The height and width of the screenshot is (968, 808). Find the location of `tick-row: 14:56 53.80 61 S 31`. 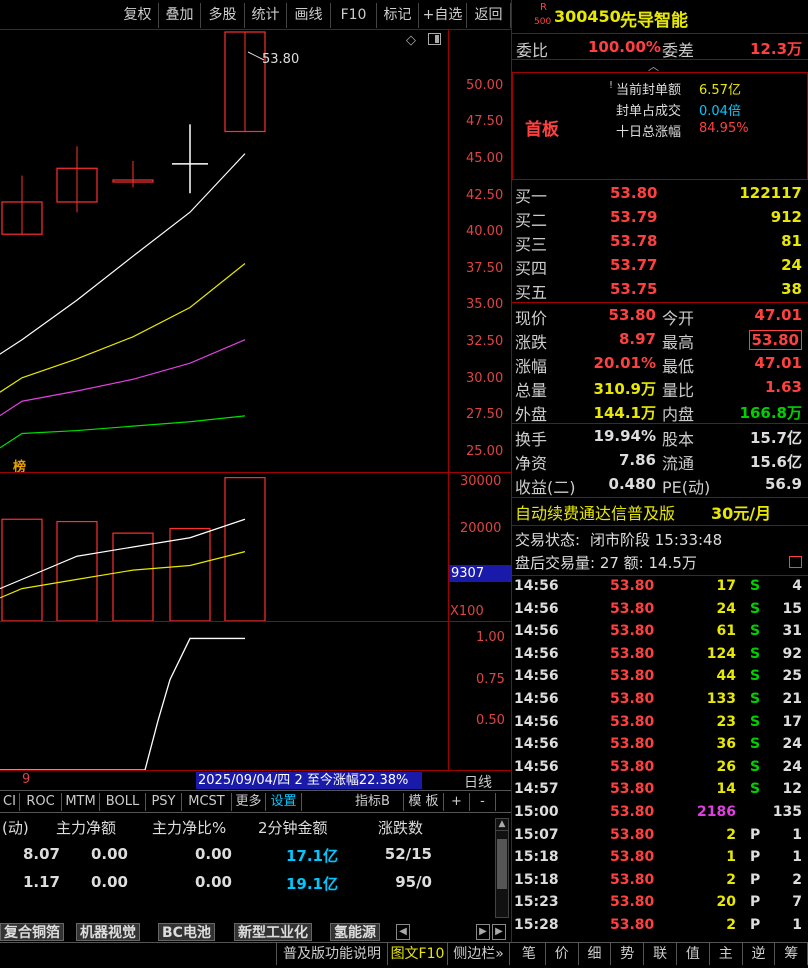

tick-row: 14:56 53.80 61 S 31 is located at coordinates (660, 634).